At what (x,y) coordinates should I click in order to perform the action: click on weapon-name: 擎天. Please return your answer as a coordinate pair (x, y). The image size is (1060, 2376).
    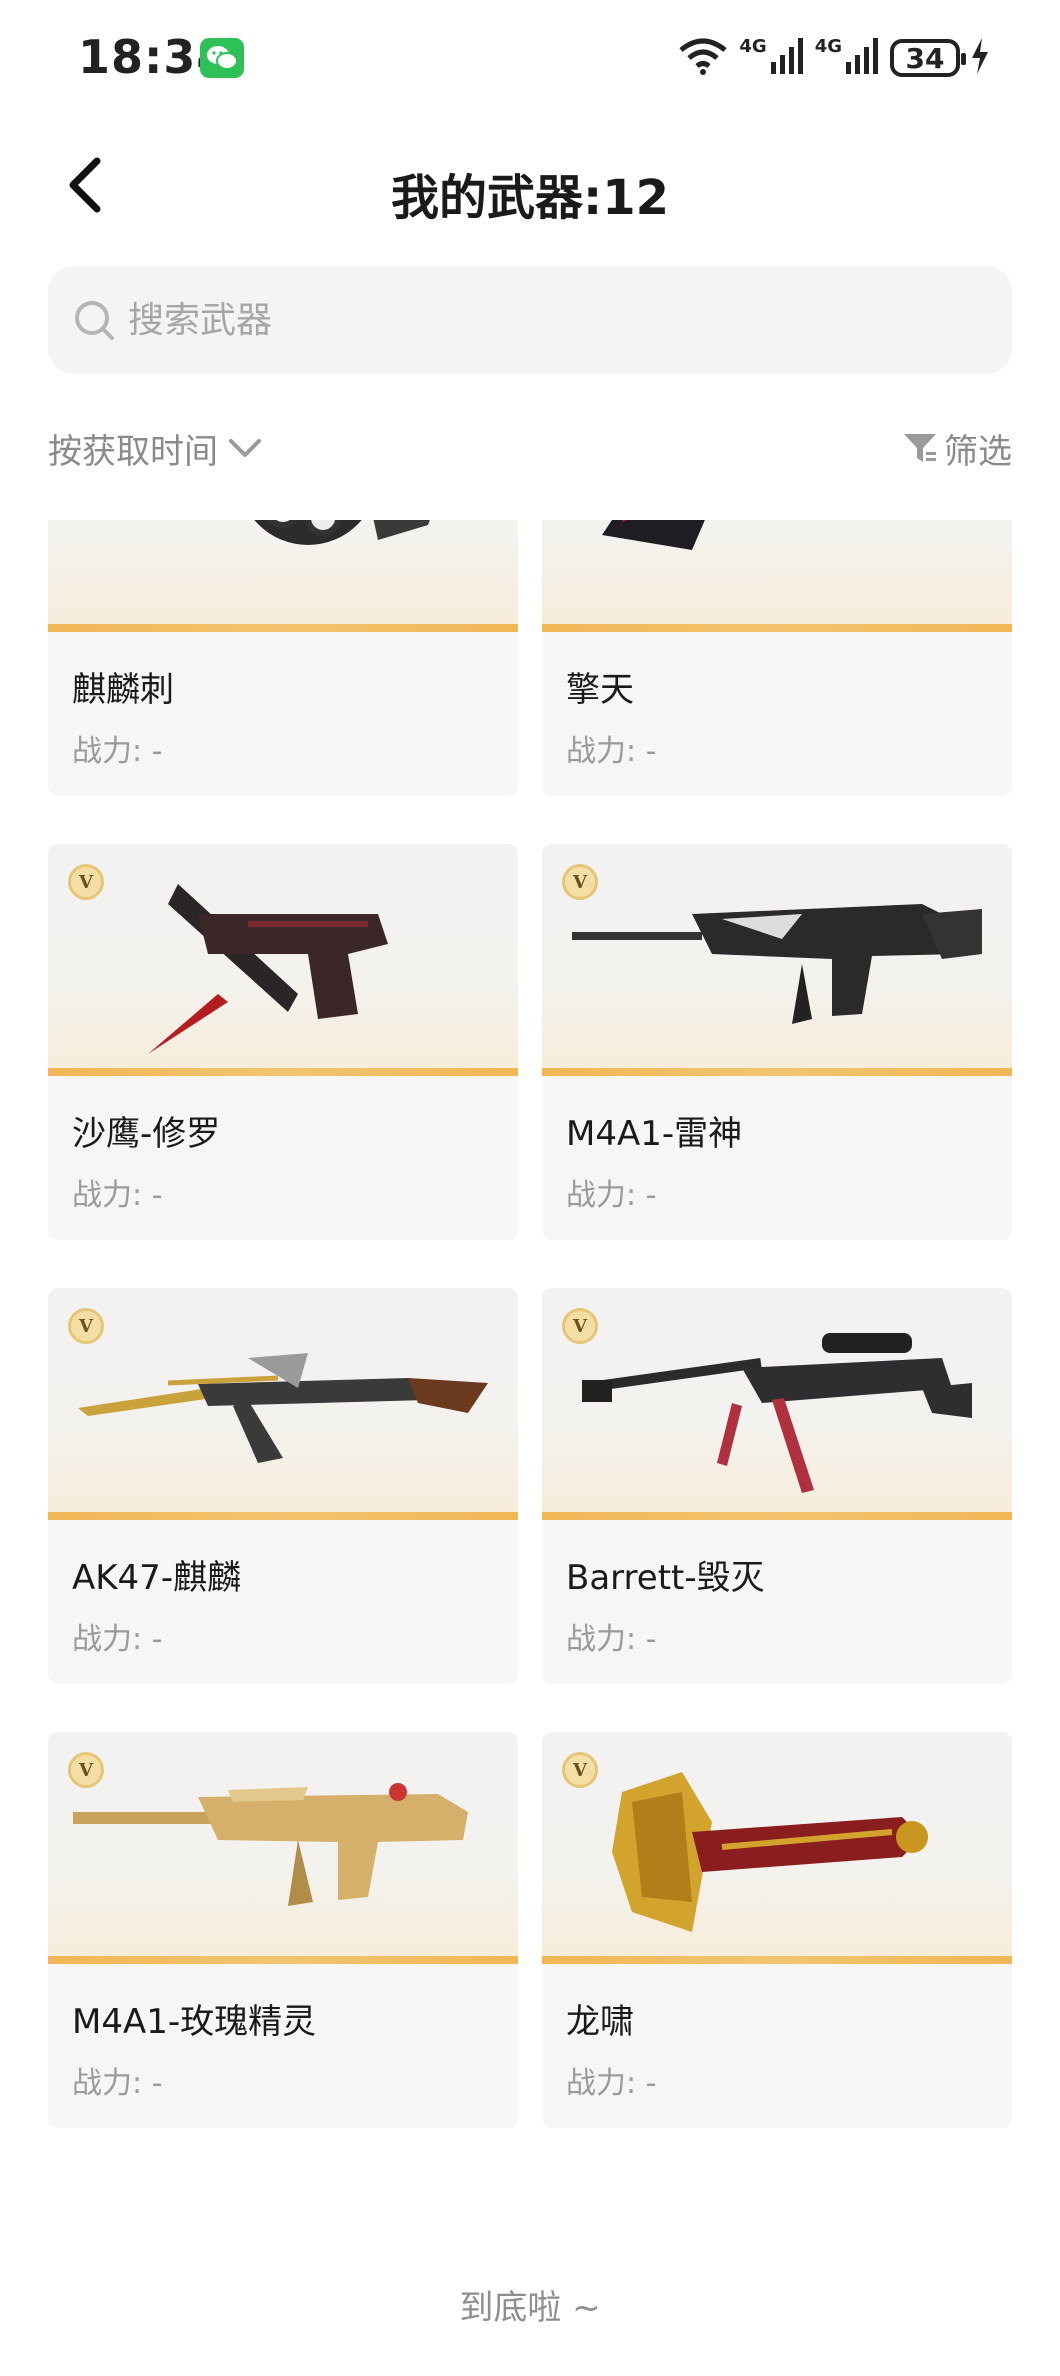
    Looking at the image, I should click on (600, 690).